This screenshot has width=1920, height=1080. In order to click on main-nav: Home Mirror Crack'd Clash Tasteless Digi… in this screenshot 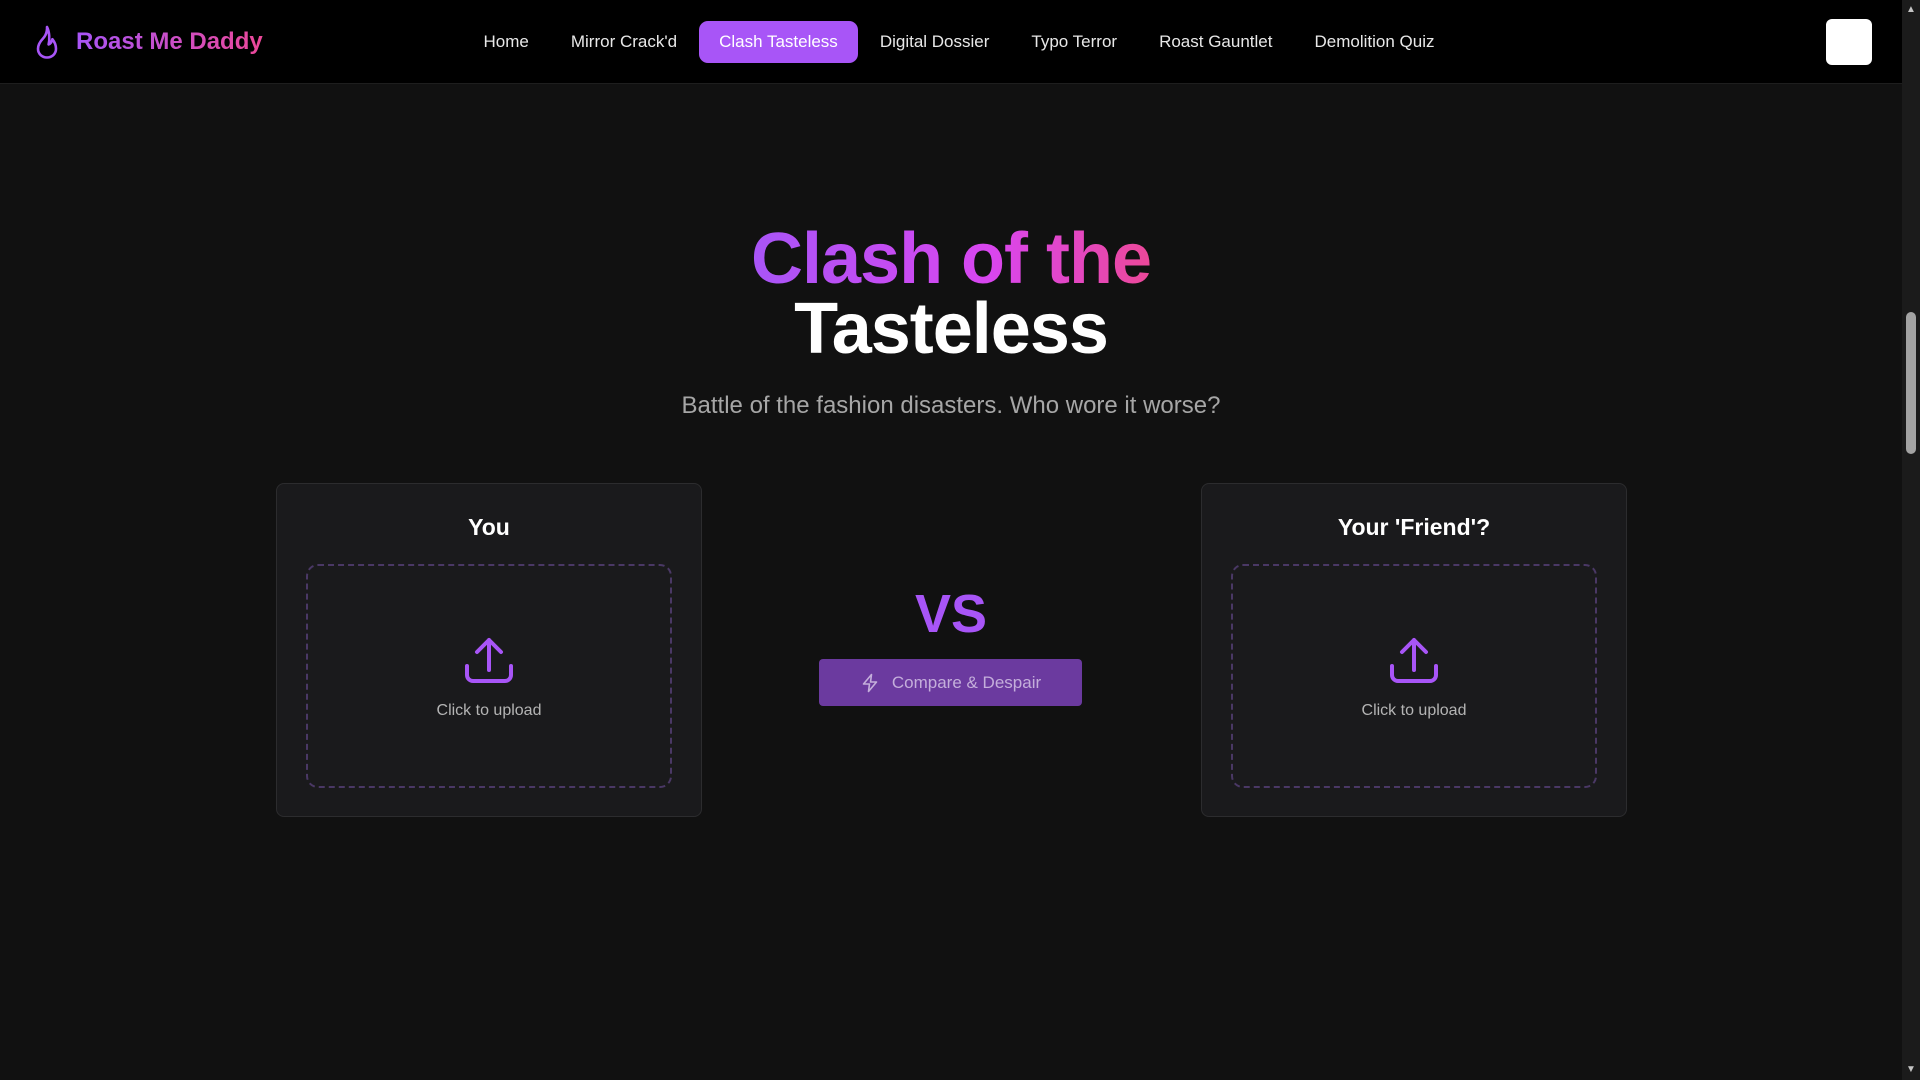, I will do `click(951, 42)`.